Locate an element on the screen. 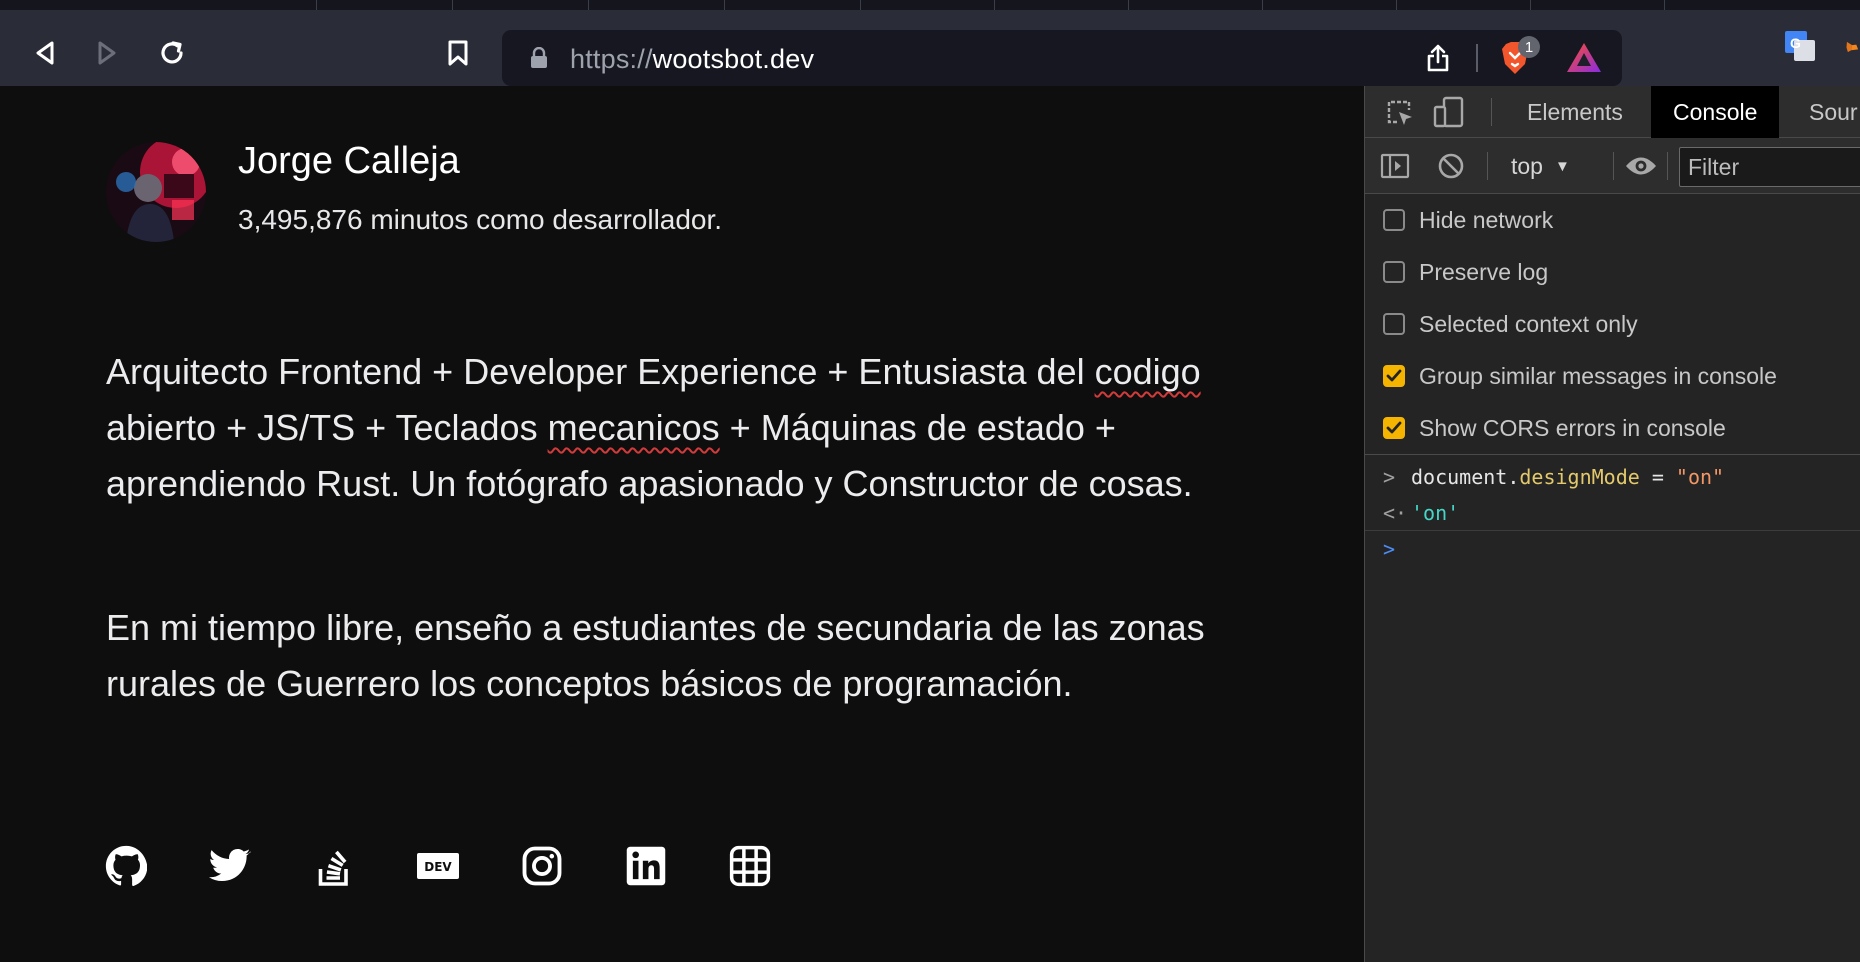 This screenshot has height=962, width=1860. option-selected-context-only: Selected context only is located at coordinates (1510, 324).